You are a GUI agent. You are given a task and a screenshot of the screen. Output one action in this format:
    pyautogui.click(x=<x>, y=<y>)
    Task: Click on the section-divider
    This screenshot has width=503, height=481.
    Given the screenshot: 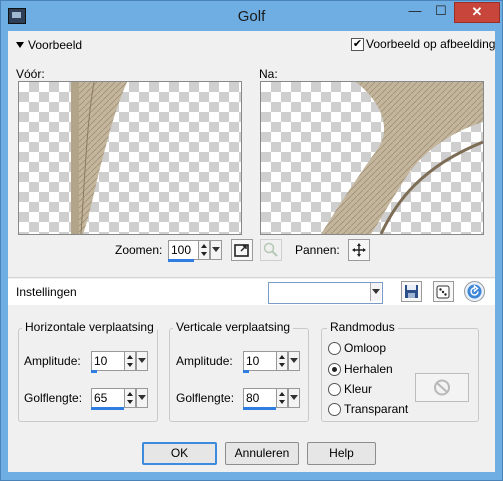 What is the action you would take?
    pyautogui.click(x=251, y=277)
    